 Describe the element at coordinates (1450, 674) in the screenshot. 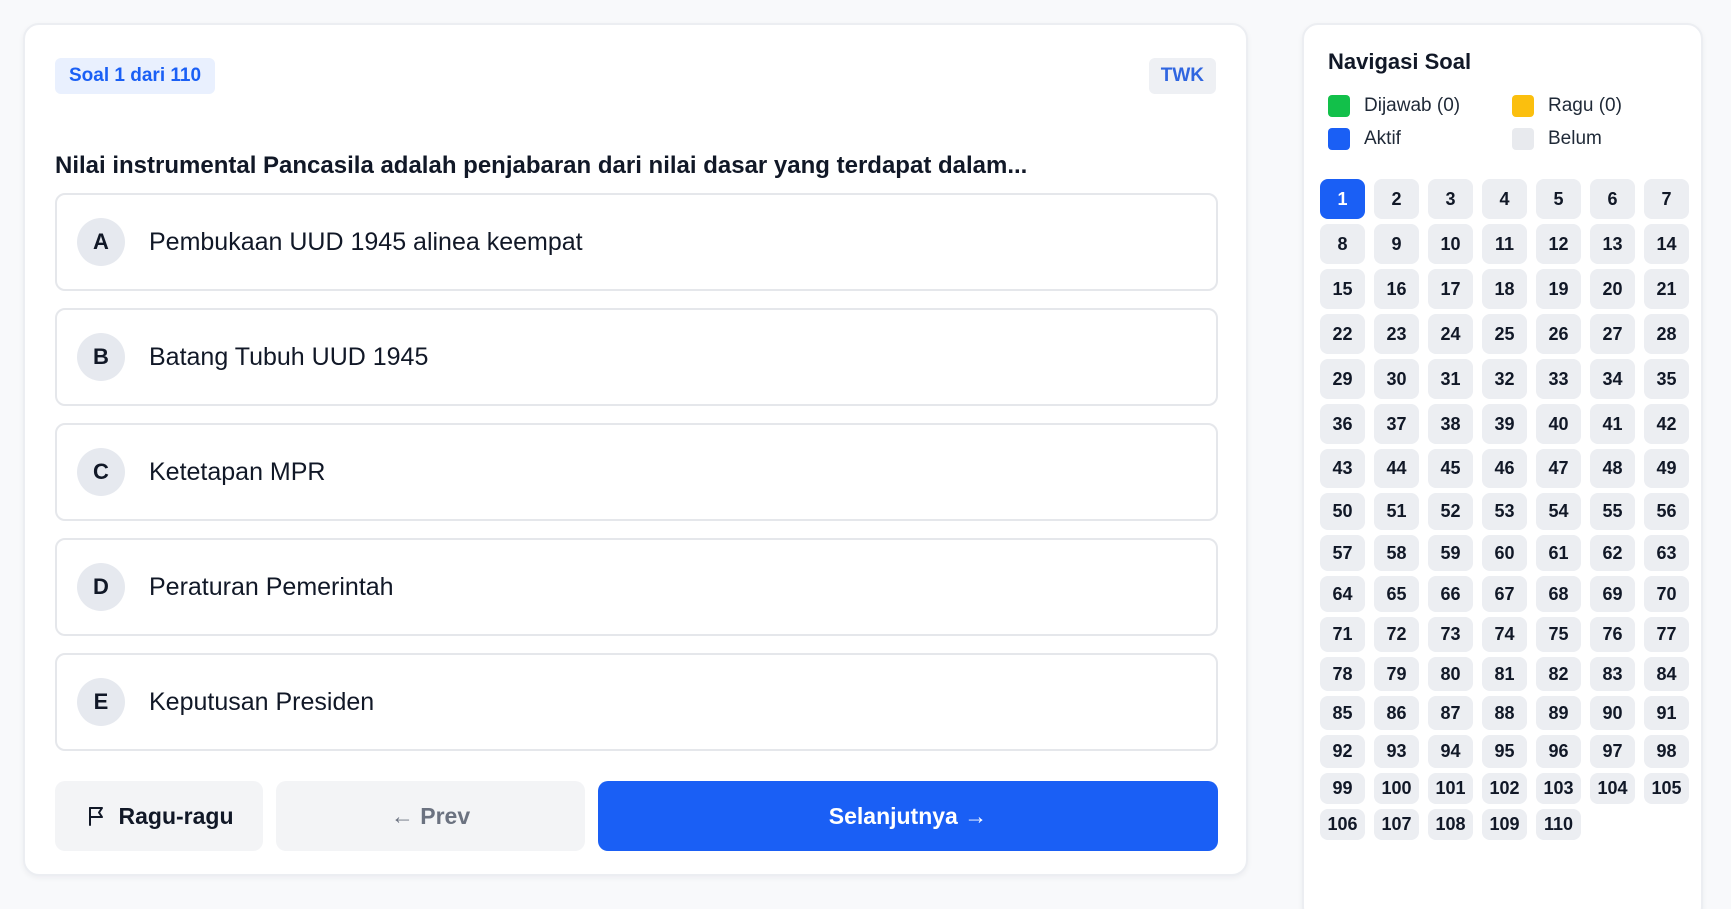

I see `question-nav-80: 80` at that location.